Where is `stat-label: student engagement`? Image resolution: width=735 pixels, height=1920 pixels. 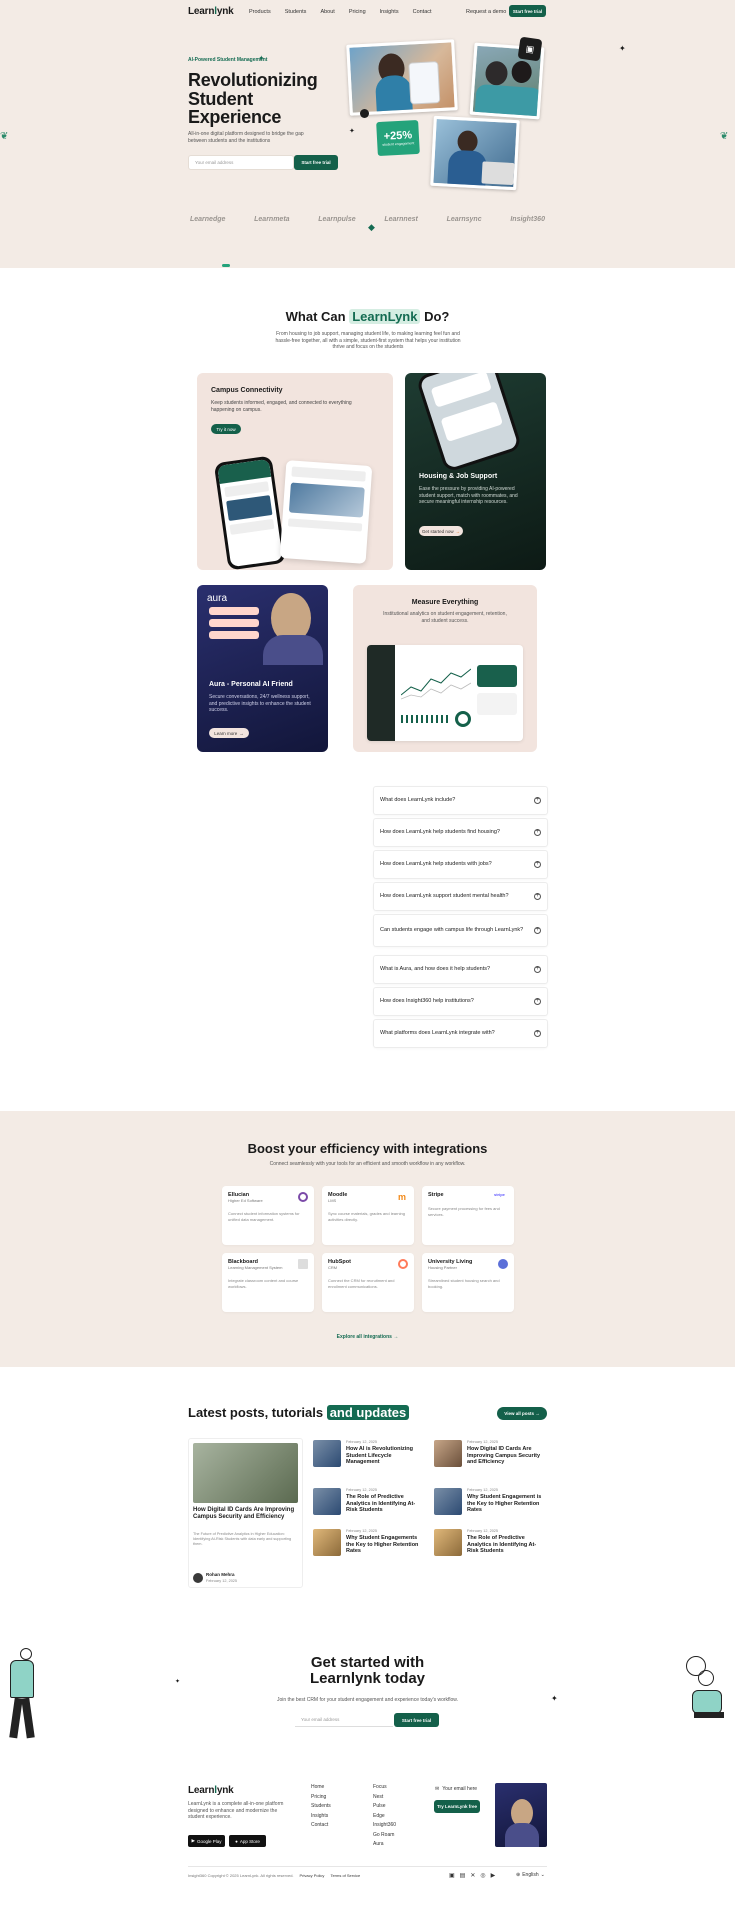
stat-label: student engagement is located at coordinates (398, 144).